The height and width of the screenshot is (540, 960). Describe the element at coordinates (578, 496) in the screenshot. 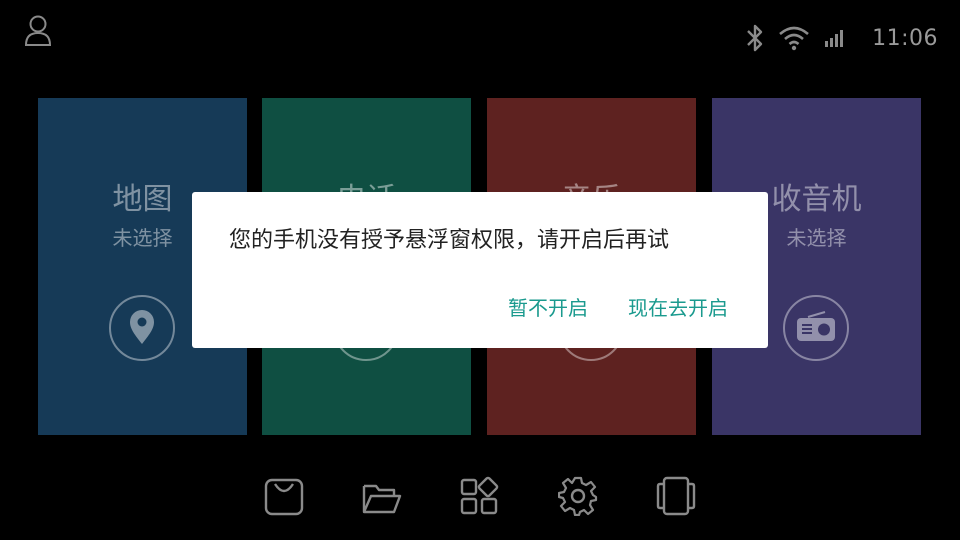

I see `settings-gear-icon` at that location.